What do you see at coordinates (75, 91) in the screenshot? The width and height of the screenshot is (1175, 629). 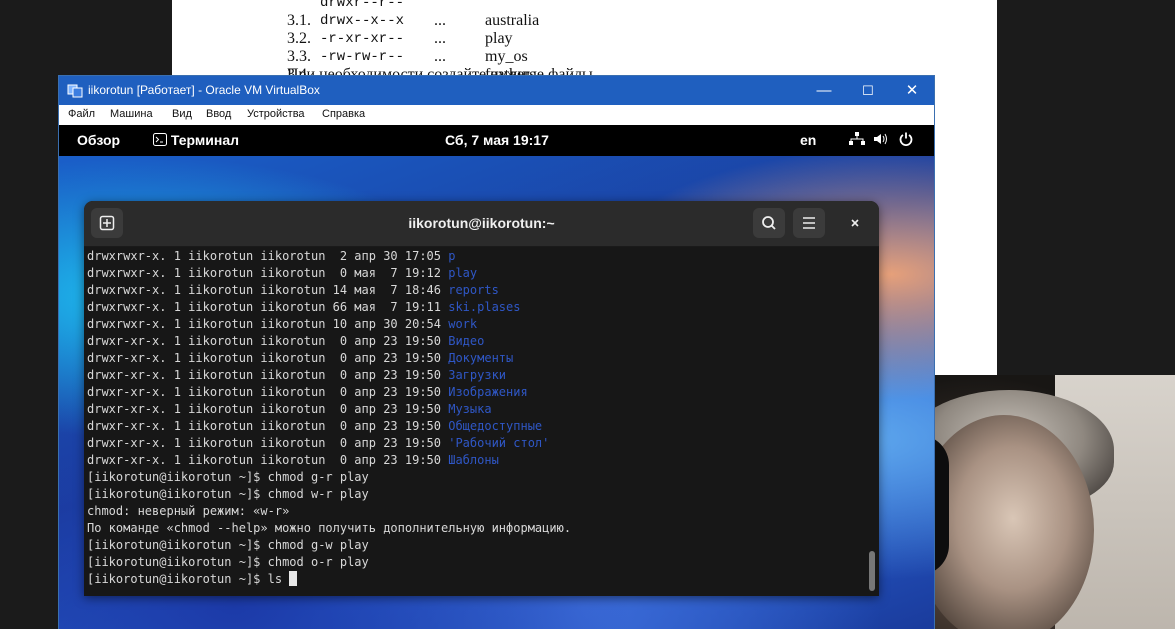 I see `virtualbox-logo-icon` at bounding box center [75, 91].